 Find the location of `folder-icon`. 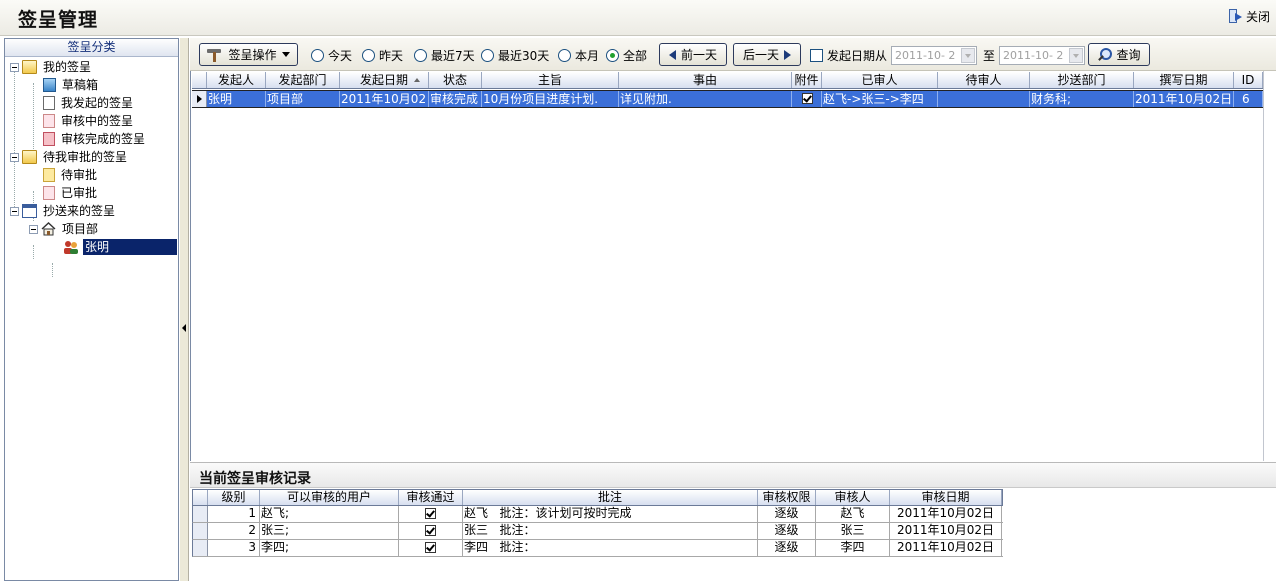

folder-icon is located at coordinates (29, 67).